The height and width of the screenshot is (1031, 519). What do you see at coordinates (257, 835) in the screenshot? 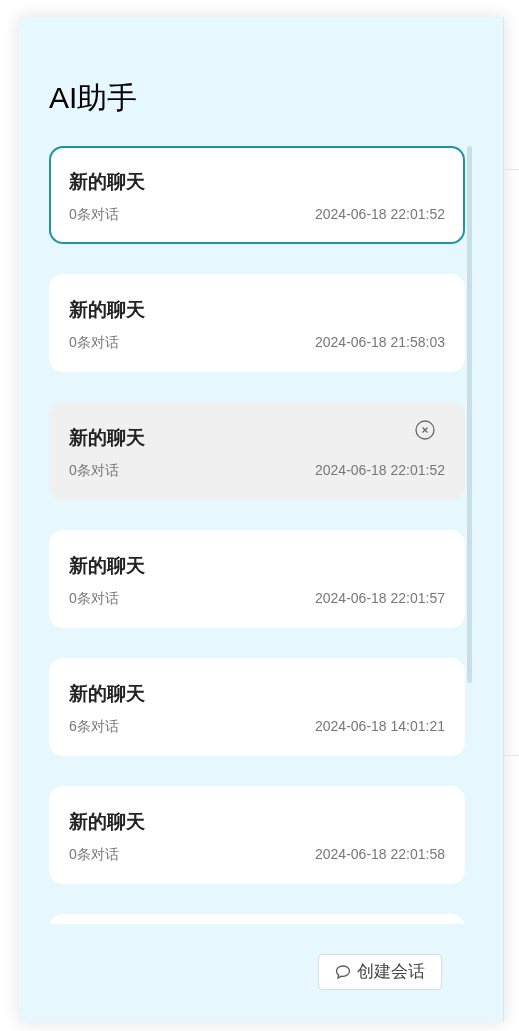
I see `chat-card: 新的聊天 0条对话 2024-06-18 22:01:58` at bounding box center [257, 835].